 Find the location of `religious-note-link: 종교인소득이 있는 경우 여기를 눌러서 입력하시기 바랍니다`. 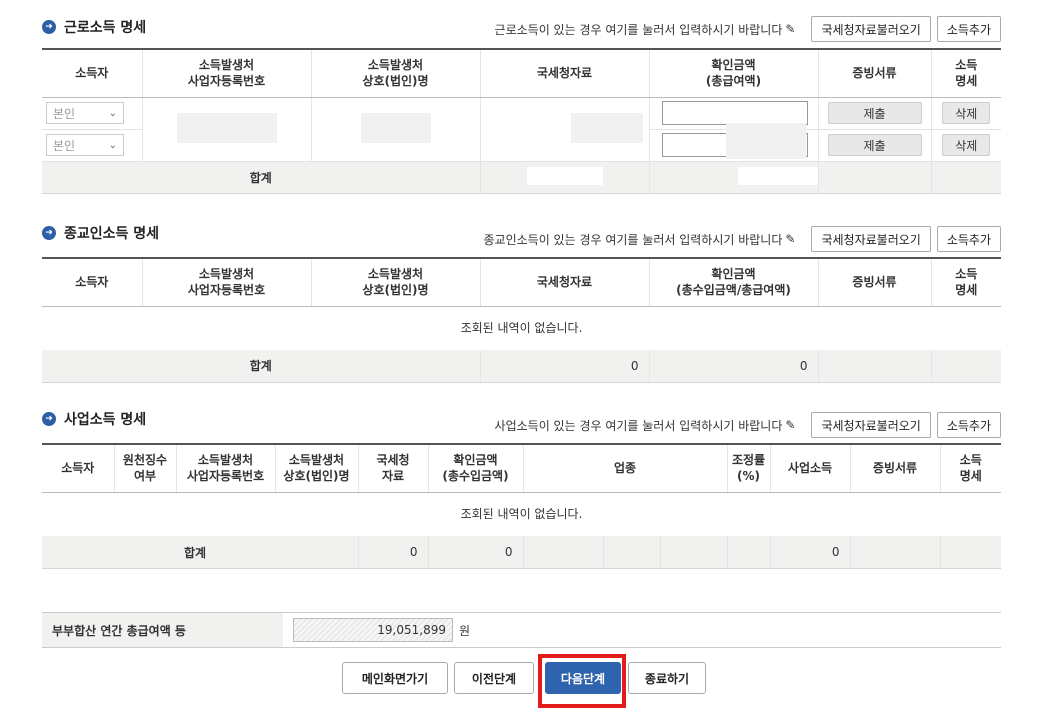

religious-note-link: 종교인소득이 있는 경우 여기를 눌러서 입력하시기 바랍니다 is located at coordinates (633, 239).